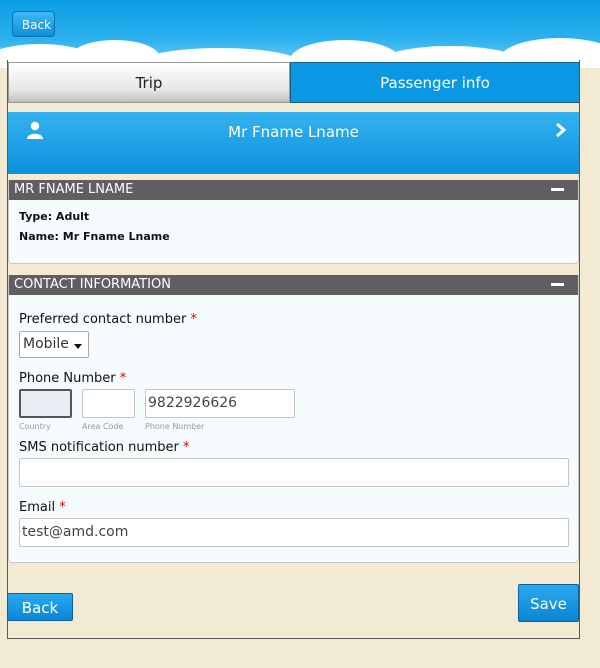 The width and height of the screenshot is (600, 668). Describe the element at coordinates (54, 216) in the screenshot. I see `passenger-type: Type: Adult` at that location.